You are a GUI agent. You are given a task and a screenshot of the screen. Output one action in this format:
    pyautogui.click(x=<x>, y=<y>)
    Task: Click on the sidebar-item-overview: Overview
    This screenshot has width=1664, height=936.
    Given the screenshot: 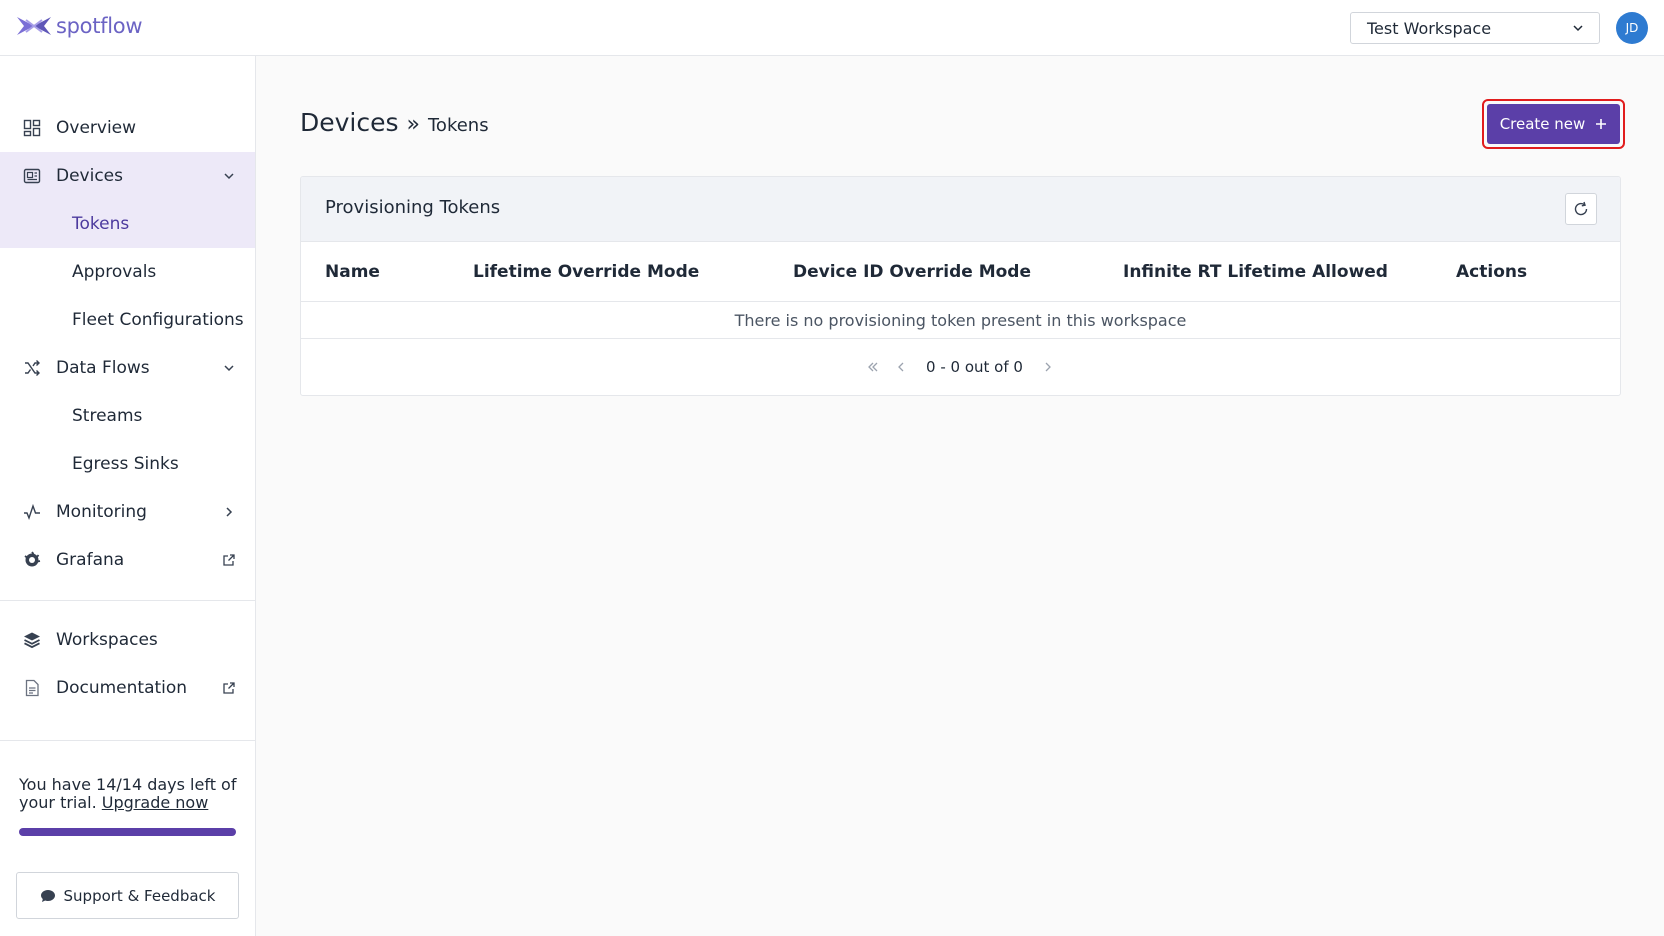 What is the action you would take?
    pyautogui.click(x=127, y=128)
    